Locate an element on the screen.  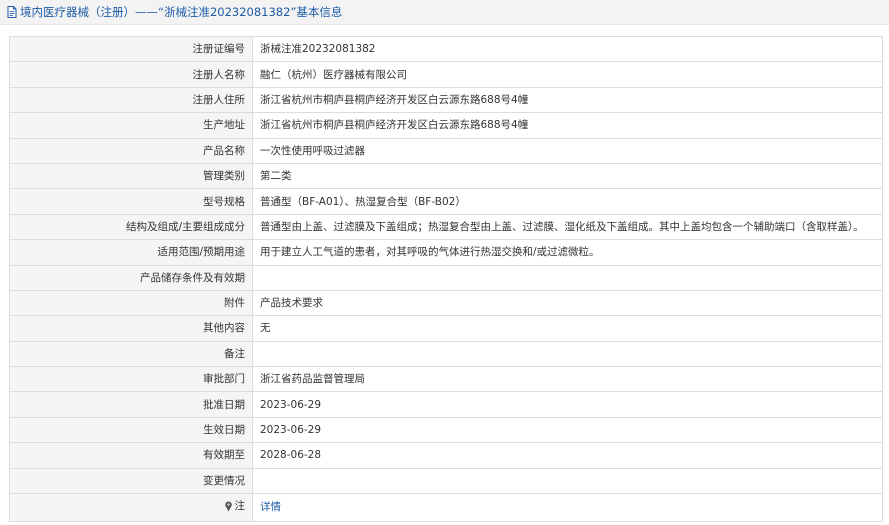
table-row: 备注 is located at coordinates (446, 354).